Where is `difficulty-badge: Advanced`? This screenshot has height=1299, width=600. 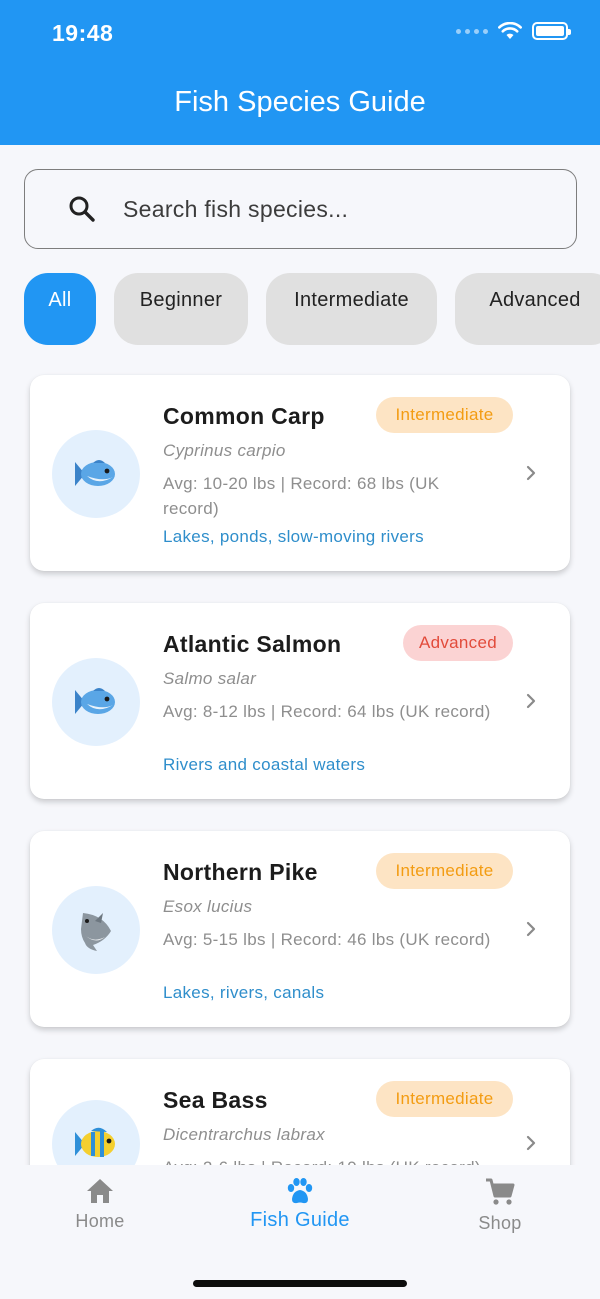 difficulty-badge: Advanced is located at coordinates (458, 643).